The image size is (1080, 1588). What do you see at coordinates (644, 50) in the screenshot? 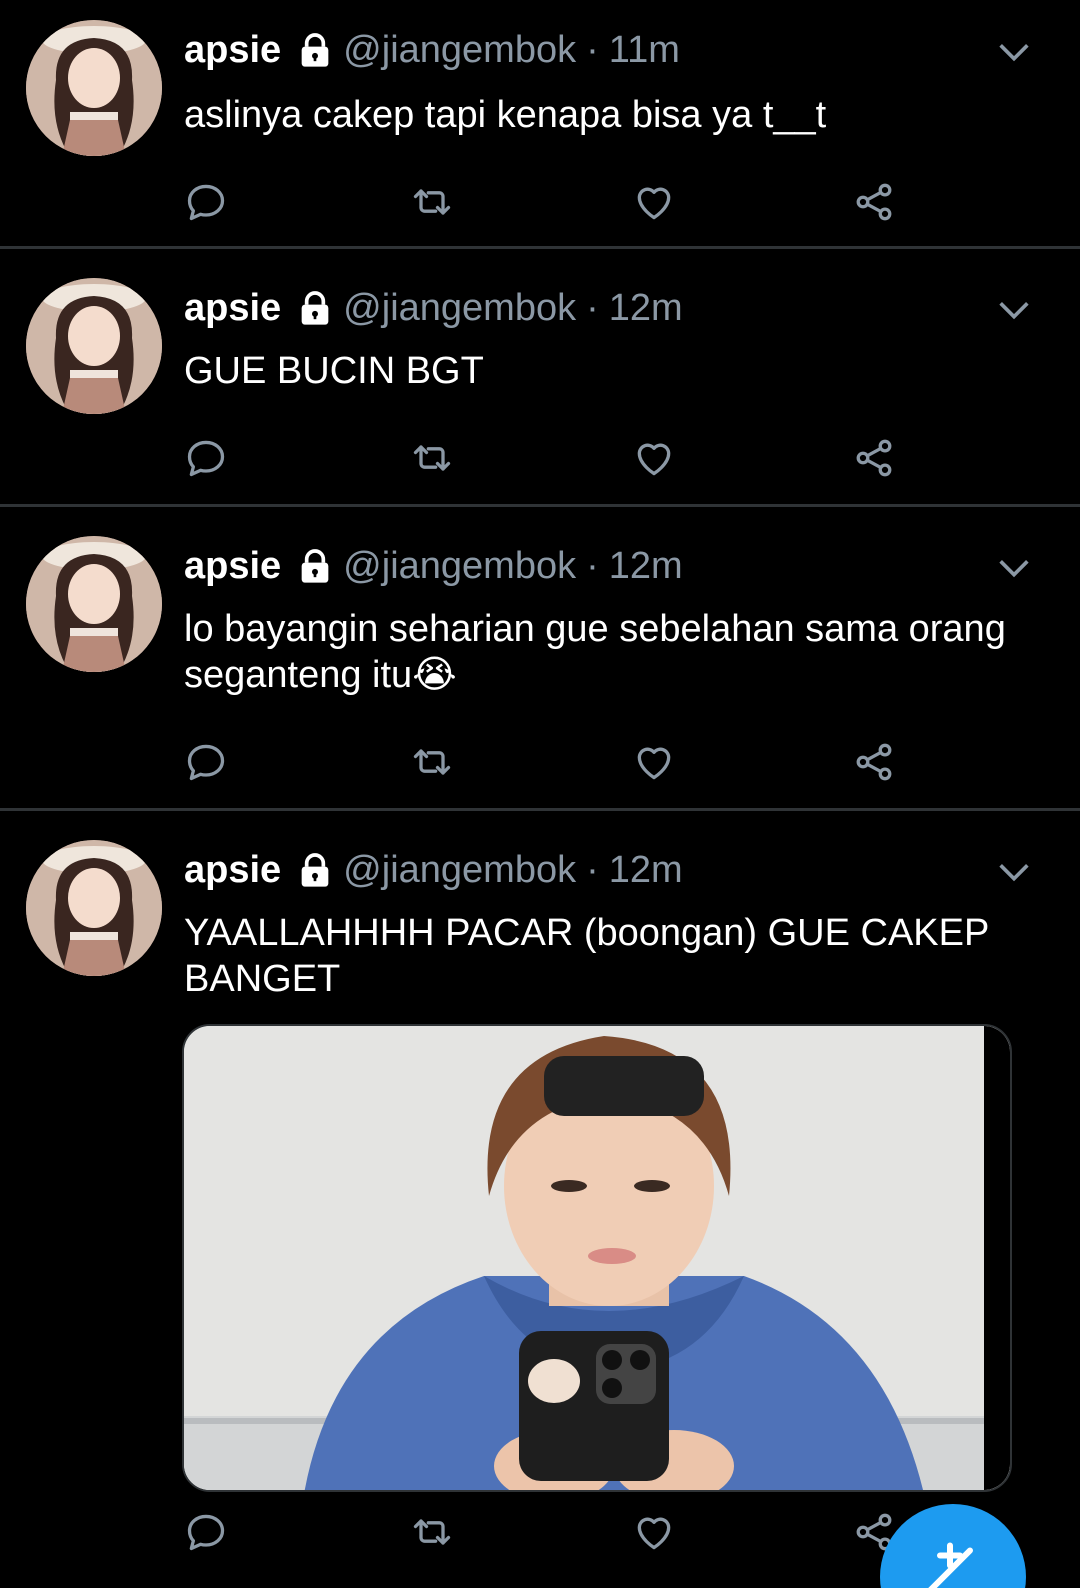
I see `timestamp: 11m` at bounding box center [644, 50].